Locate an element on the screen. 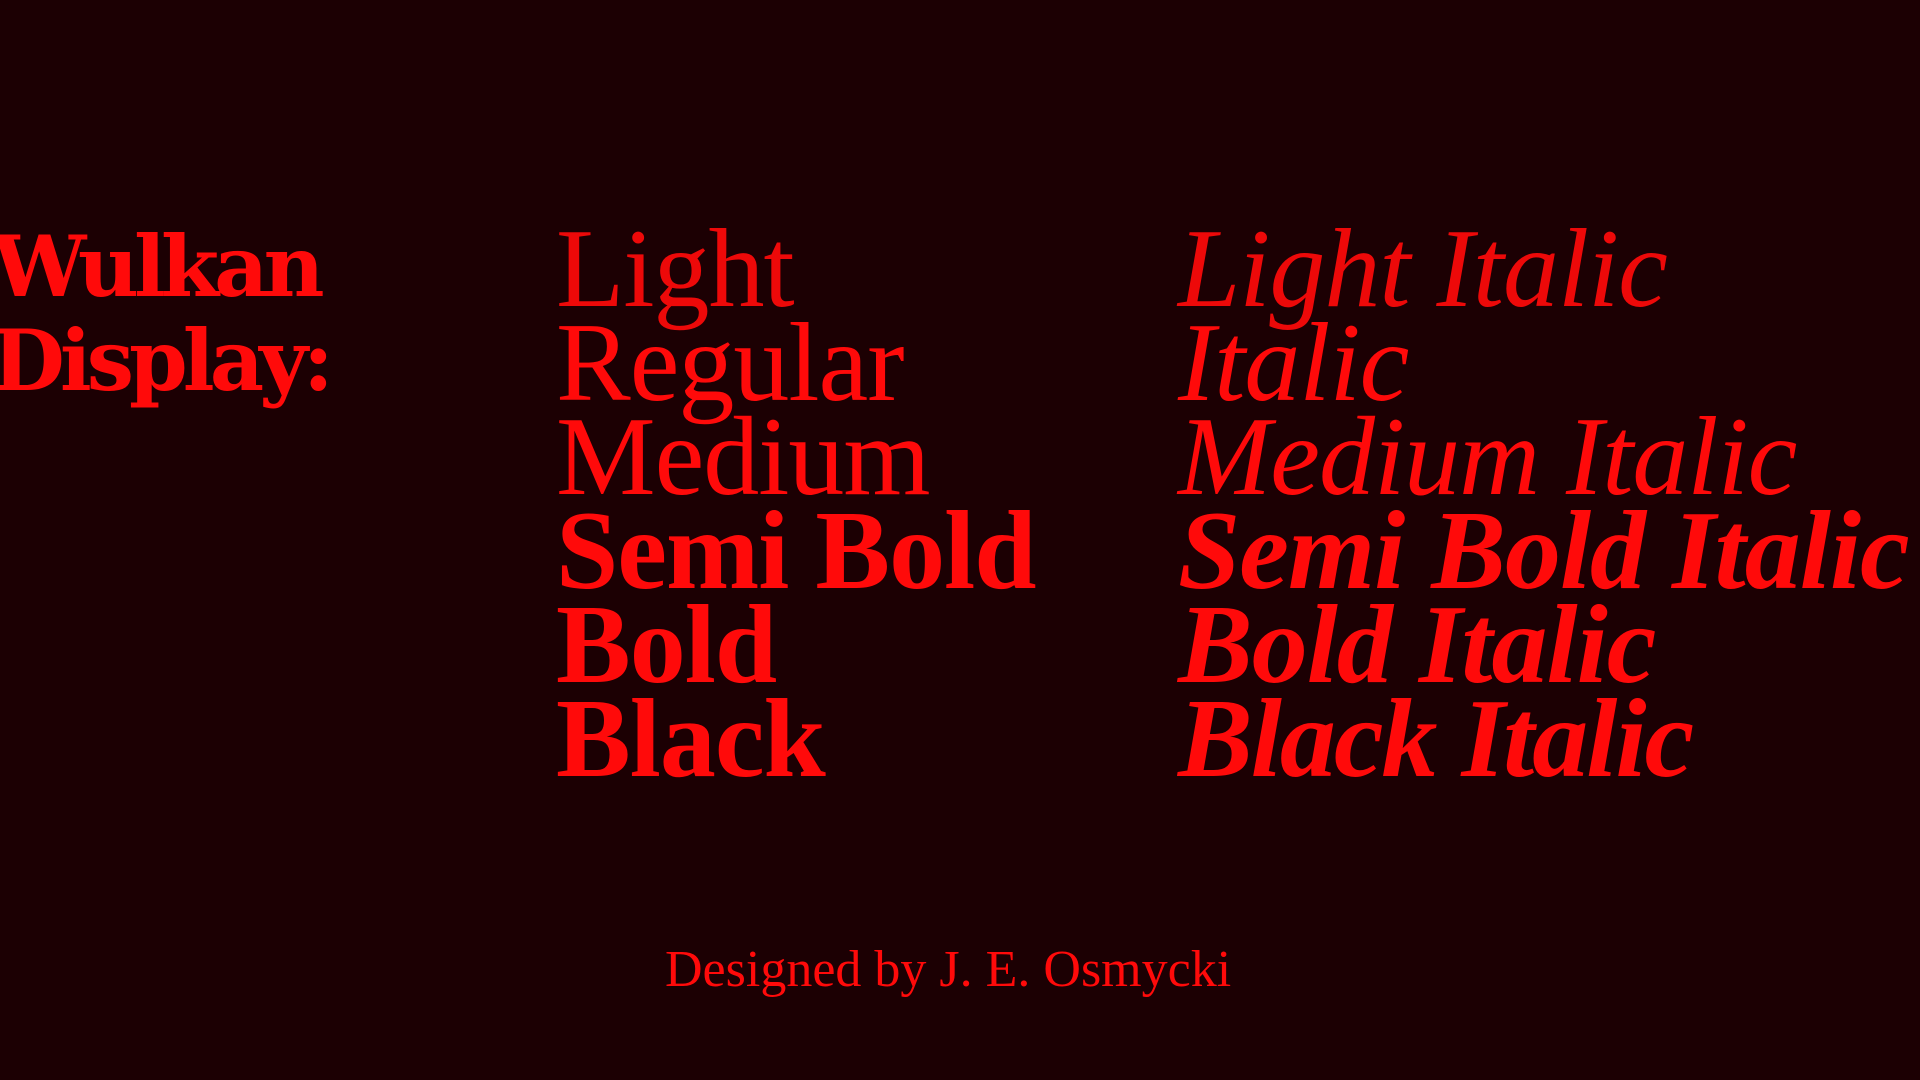  designer-credit: Designed by J. E. Osmycki is located at coordinates (948, 969).